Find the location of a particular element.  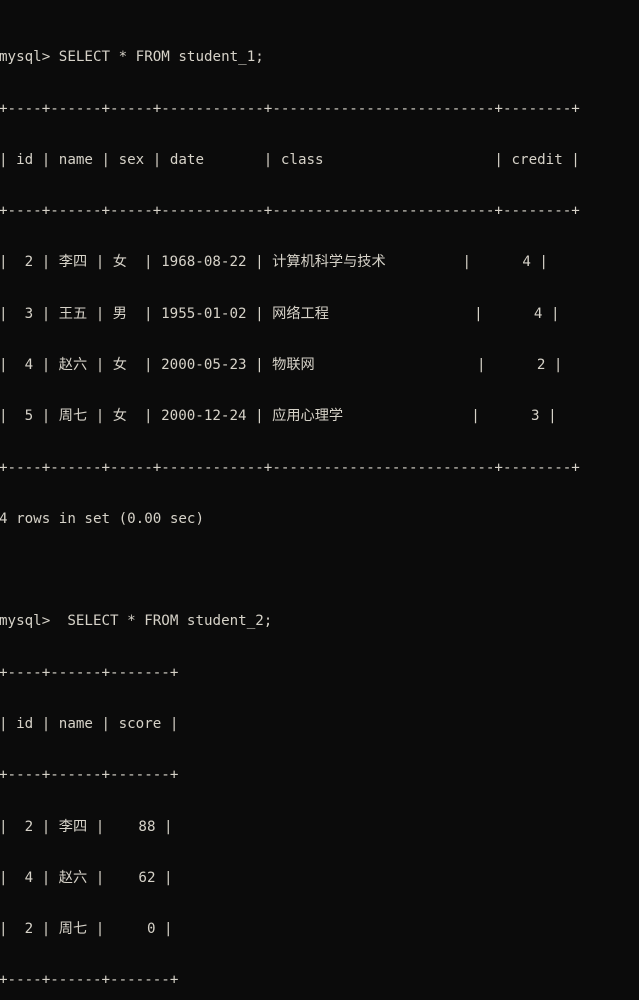

terminal-line: | 2 | 李四 | 88 | is located at coordinates (86, 826).